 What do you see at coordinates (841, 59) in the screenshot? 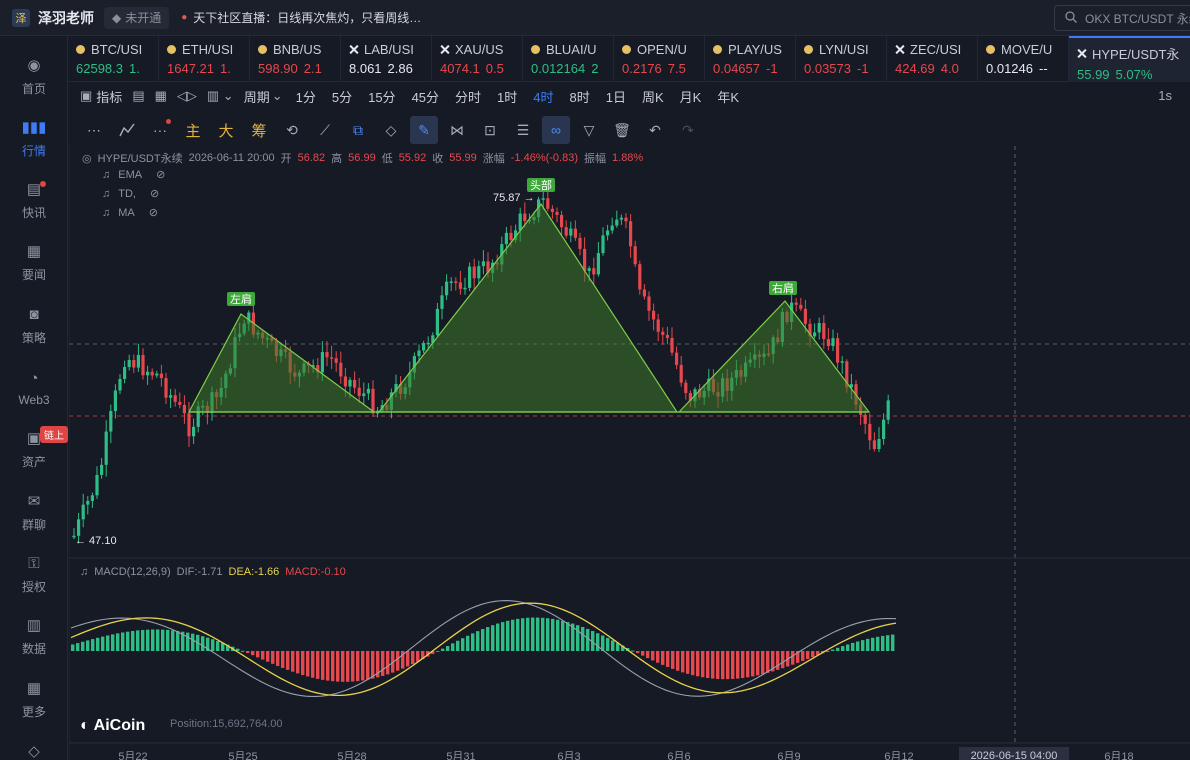
I see `ticker-tab: LYN/USI 0.03573 -1` at bounding box center [841, 59].